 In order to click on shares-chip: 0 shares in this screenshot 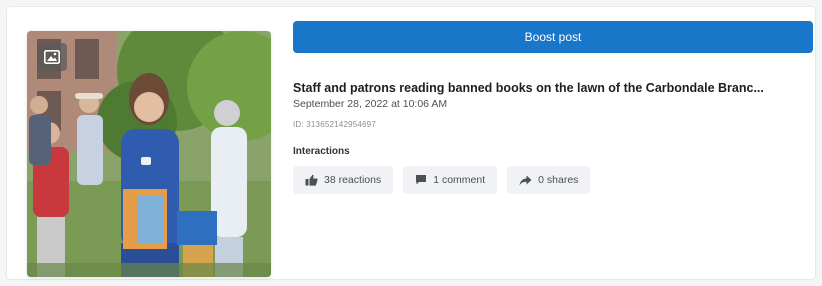, I will do `click(549, 180)`.